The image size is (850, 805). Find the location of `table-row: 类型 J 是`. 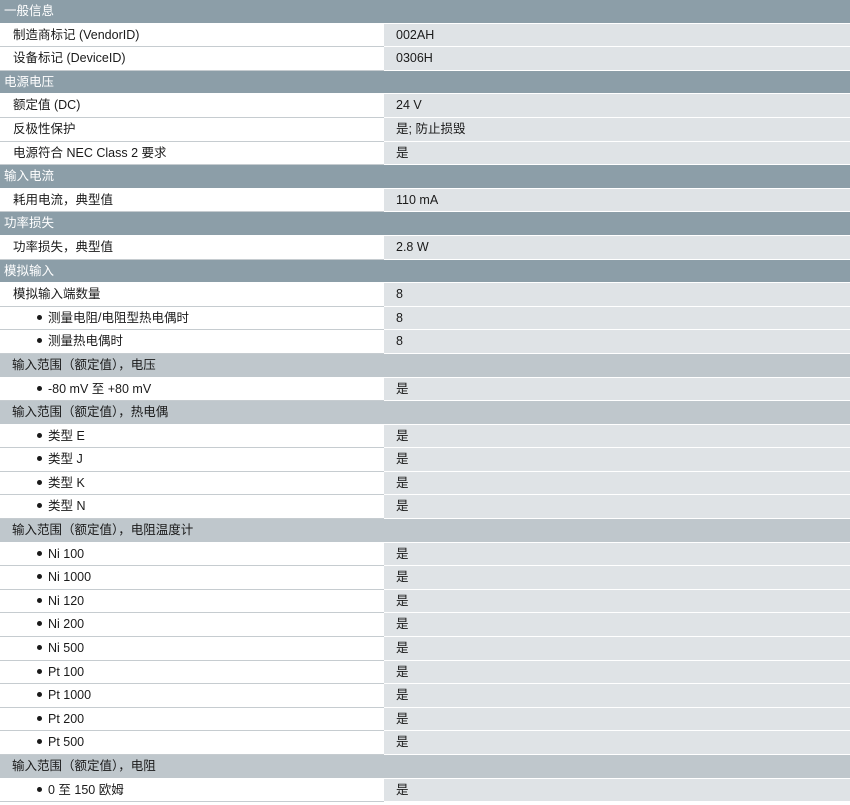

table-row: 类型 J 是 is located at coordinates (425, 460).